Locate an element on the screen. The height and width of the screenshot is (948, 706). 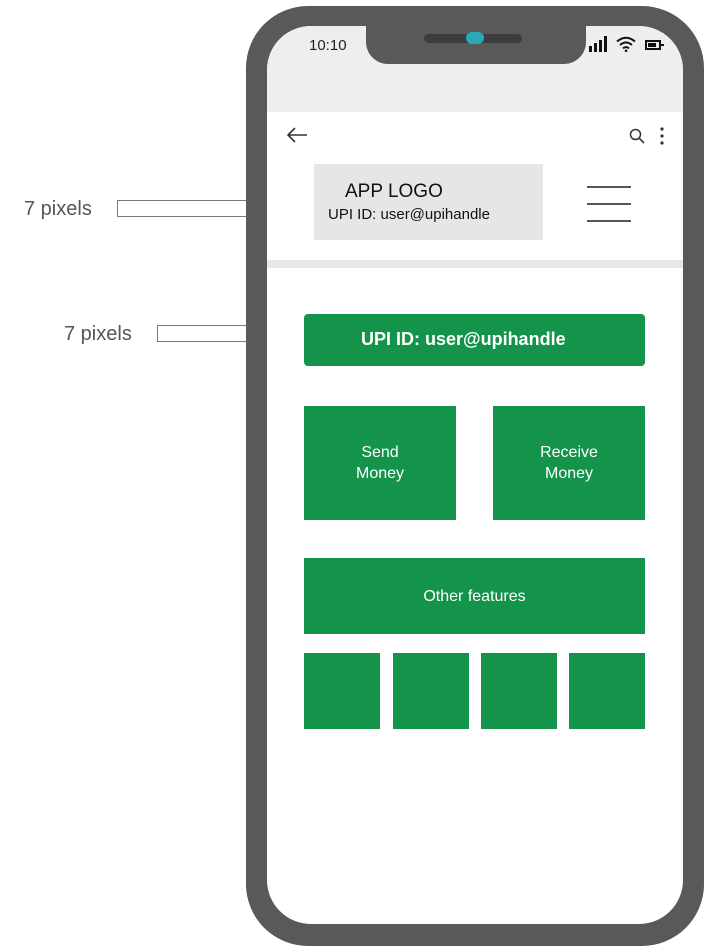
header-upi-id: UPI ID: user@upihandle is located at coordinates (409, 214).